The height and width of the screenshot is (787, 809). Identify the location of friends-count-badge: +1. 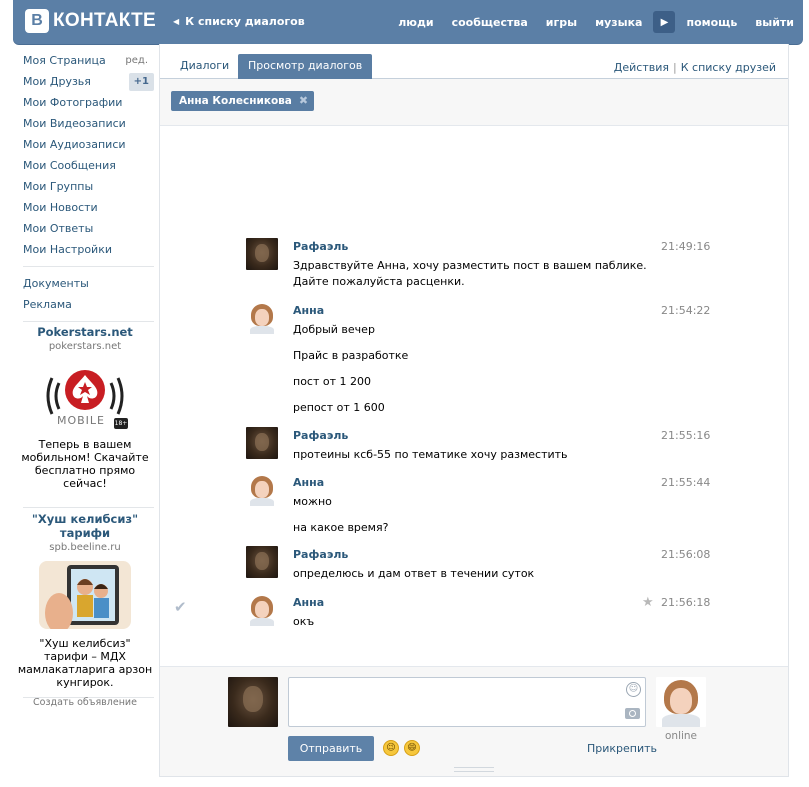
(141, 82).